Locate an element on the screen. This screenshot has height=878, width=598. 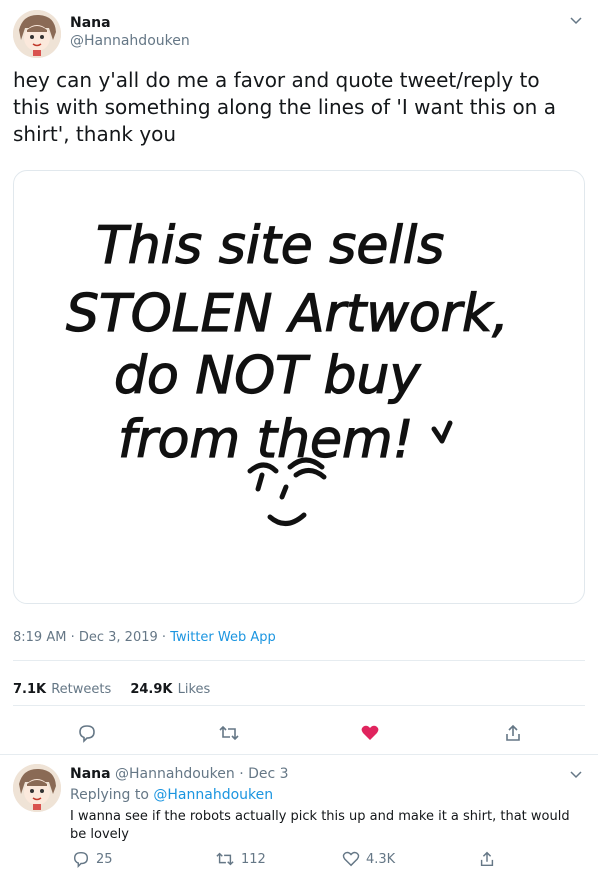
reply-avatar is located at coordinates (37, 788).